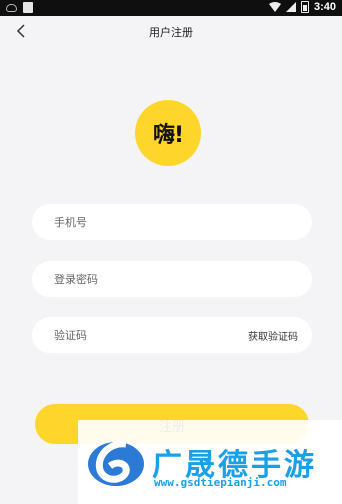 The width and height of the screenshot is (342, 504). What do you see at coordinates (171, 8) in the screenshot?
I see `status-bar: 3:40` at bounding box center [171, 8].